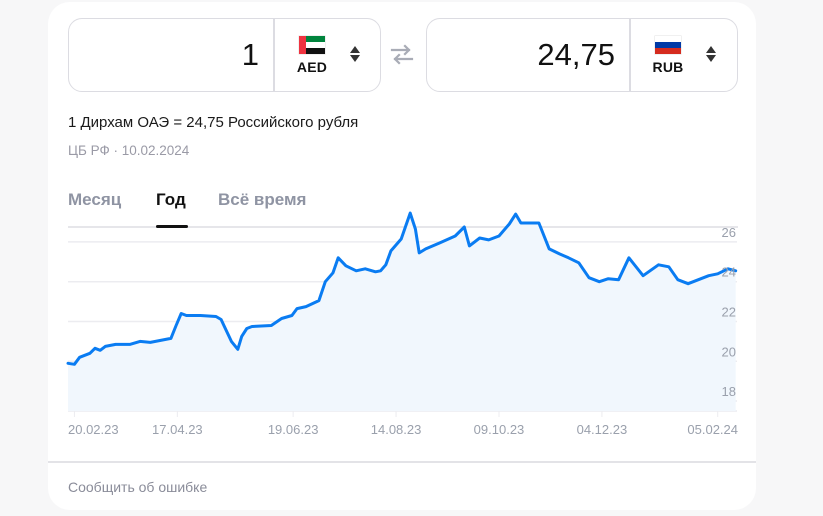 This screenshot has height=516, width=823. What do you see at coordinates (729, 272) in the screenshot?
I see `y-tick-label: 24` at bounding box center [729, 272].